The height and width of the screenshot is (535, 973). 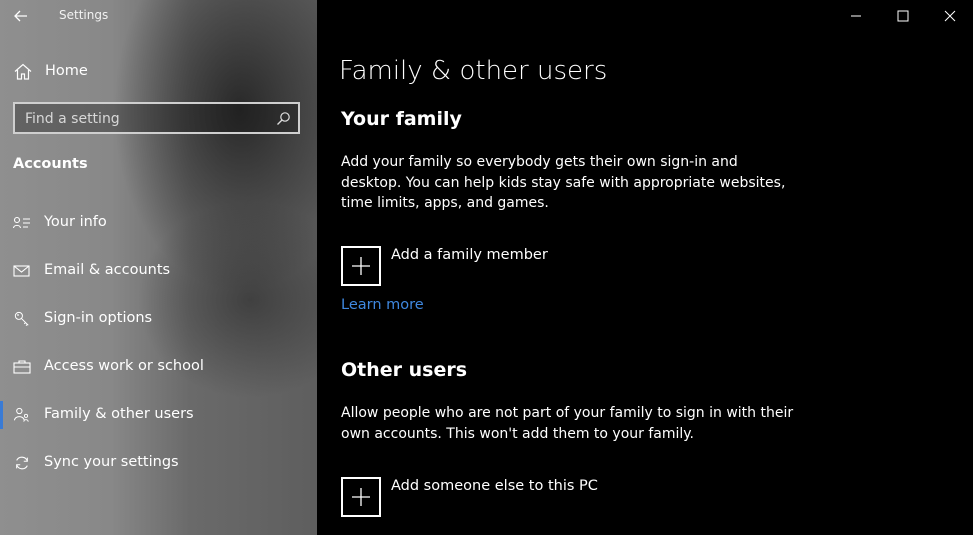 I want to click on other-users-heading: Other users, so click(x=404, y=370).